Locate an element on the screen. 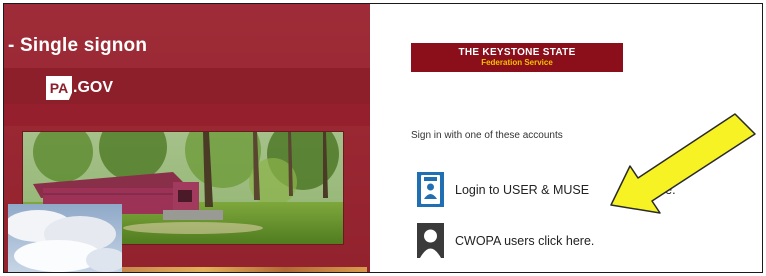 The image size is (766, 276). sky-clouds-image is located at coordinates (65, 238).